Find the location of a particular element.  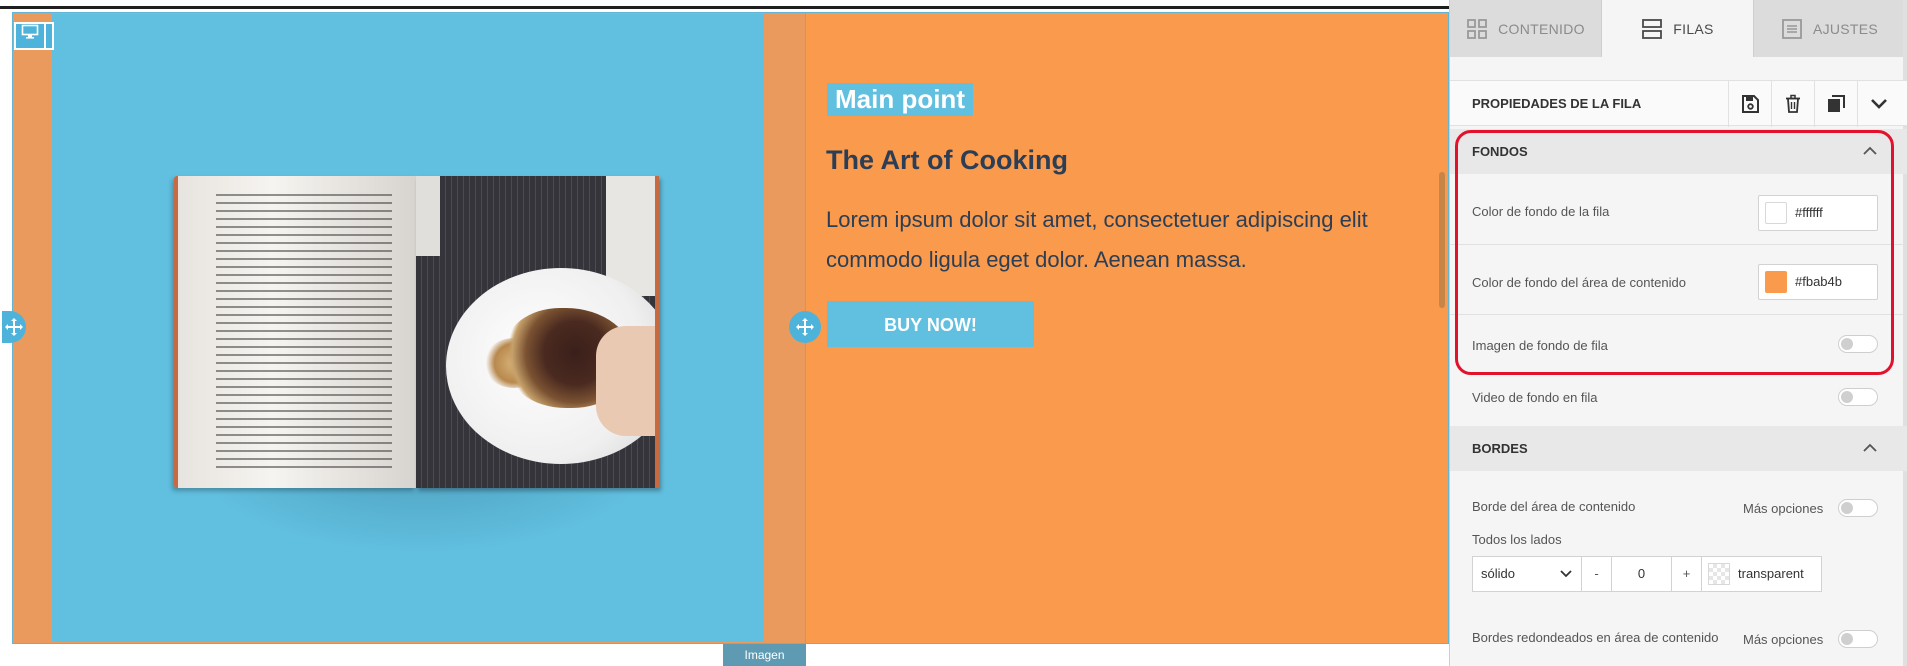

buy-now-button: BUY NOW! is located at coordinates (930, 324).